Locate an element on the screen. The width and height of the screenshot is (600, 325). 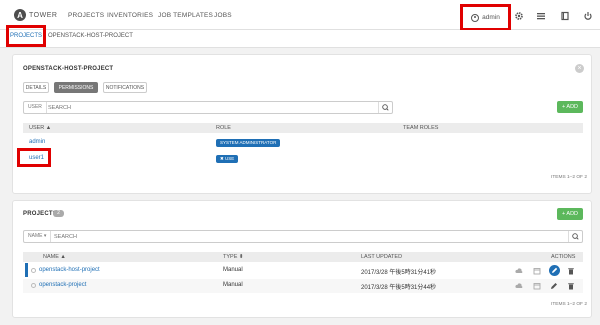
list-icon is located at coordinates (541, 16).